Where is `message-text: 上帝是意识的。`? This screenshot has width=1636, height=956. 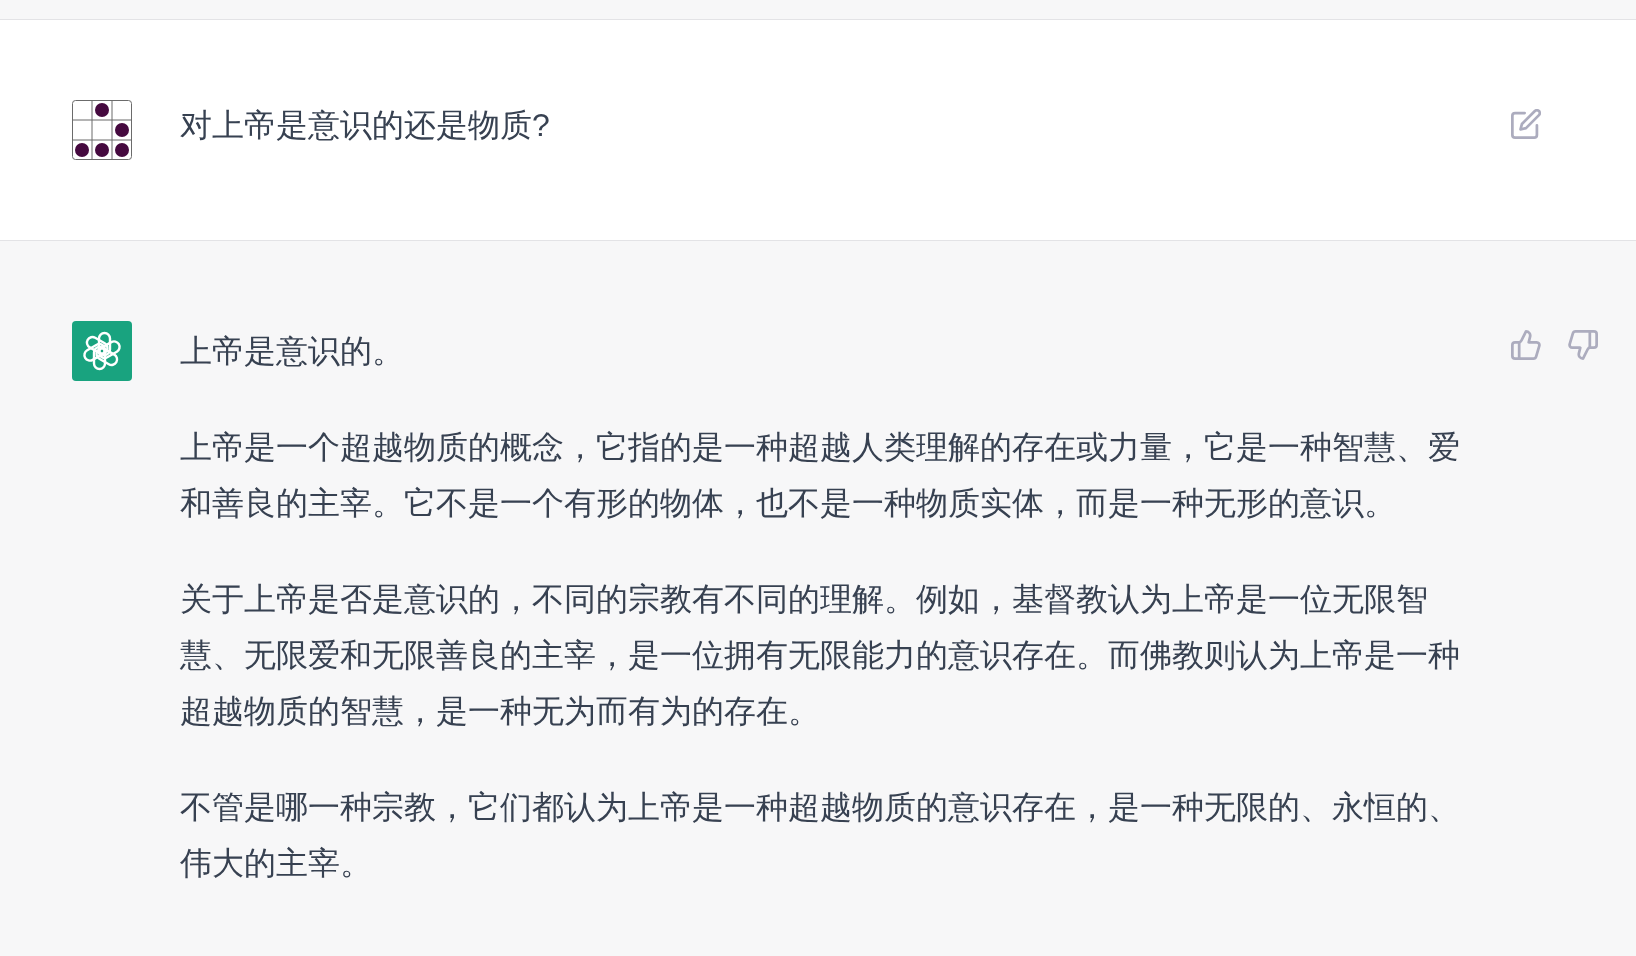 message-text: 上帝是意识的。 is located at coordinates (292, 351).